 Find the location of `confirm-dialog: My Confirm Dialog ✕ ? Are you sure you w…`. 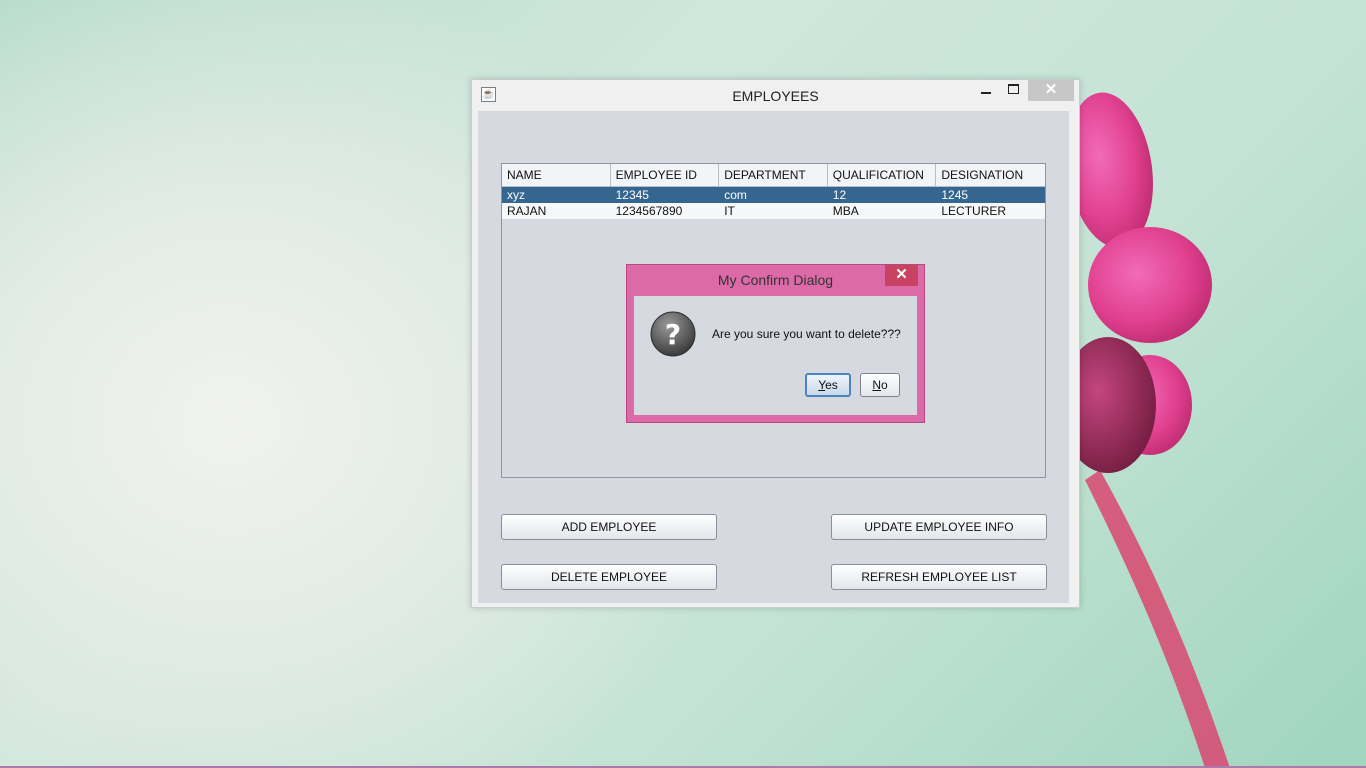

confirm-dialog: My Confirm Dialog ✕ ? Are you sure you w… is located at coordinates (775, 343).